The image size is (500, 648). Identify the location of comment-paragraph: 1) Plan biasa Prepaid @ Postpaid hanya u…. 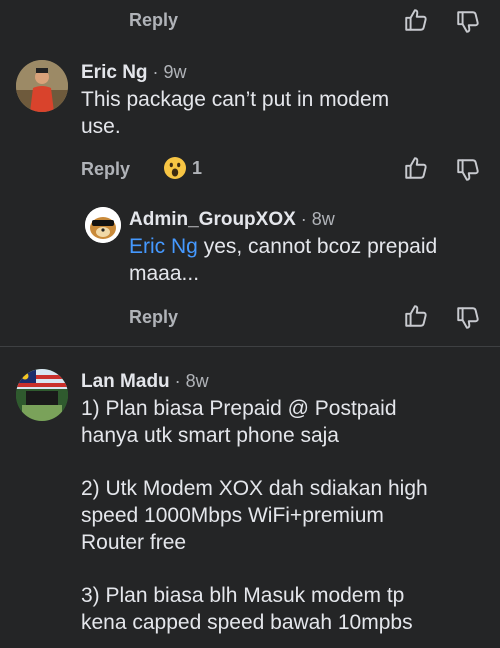
(239, 422).